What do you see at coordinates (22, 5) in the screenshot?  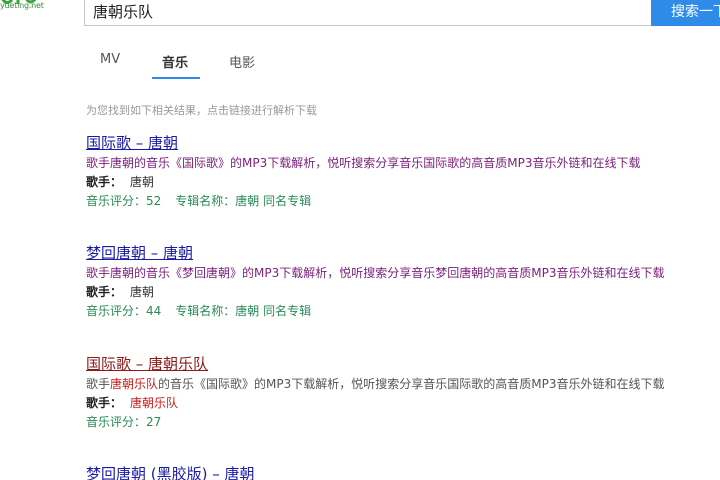 I see `logo-text: yueting.net` at bounding box center [22, 5].